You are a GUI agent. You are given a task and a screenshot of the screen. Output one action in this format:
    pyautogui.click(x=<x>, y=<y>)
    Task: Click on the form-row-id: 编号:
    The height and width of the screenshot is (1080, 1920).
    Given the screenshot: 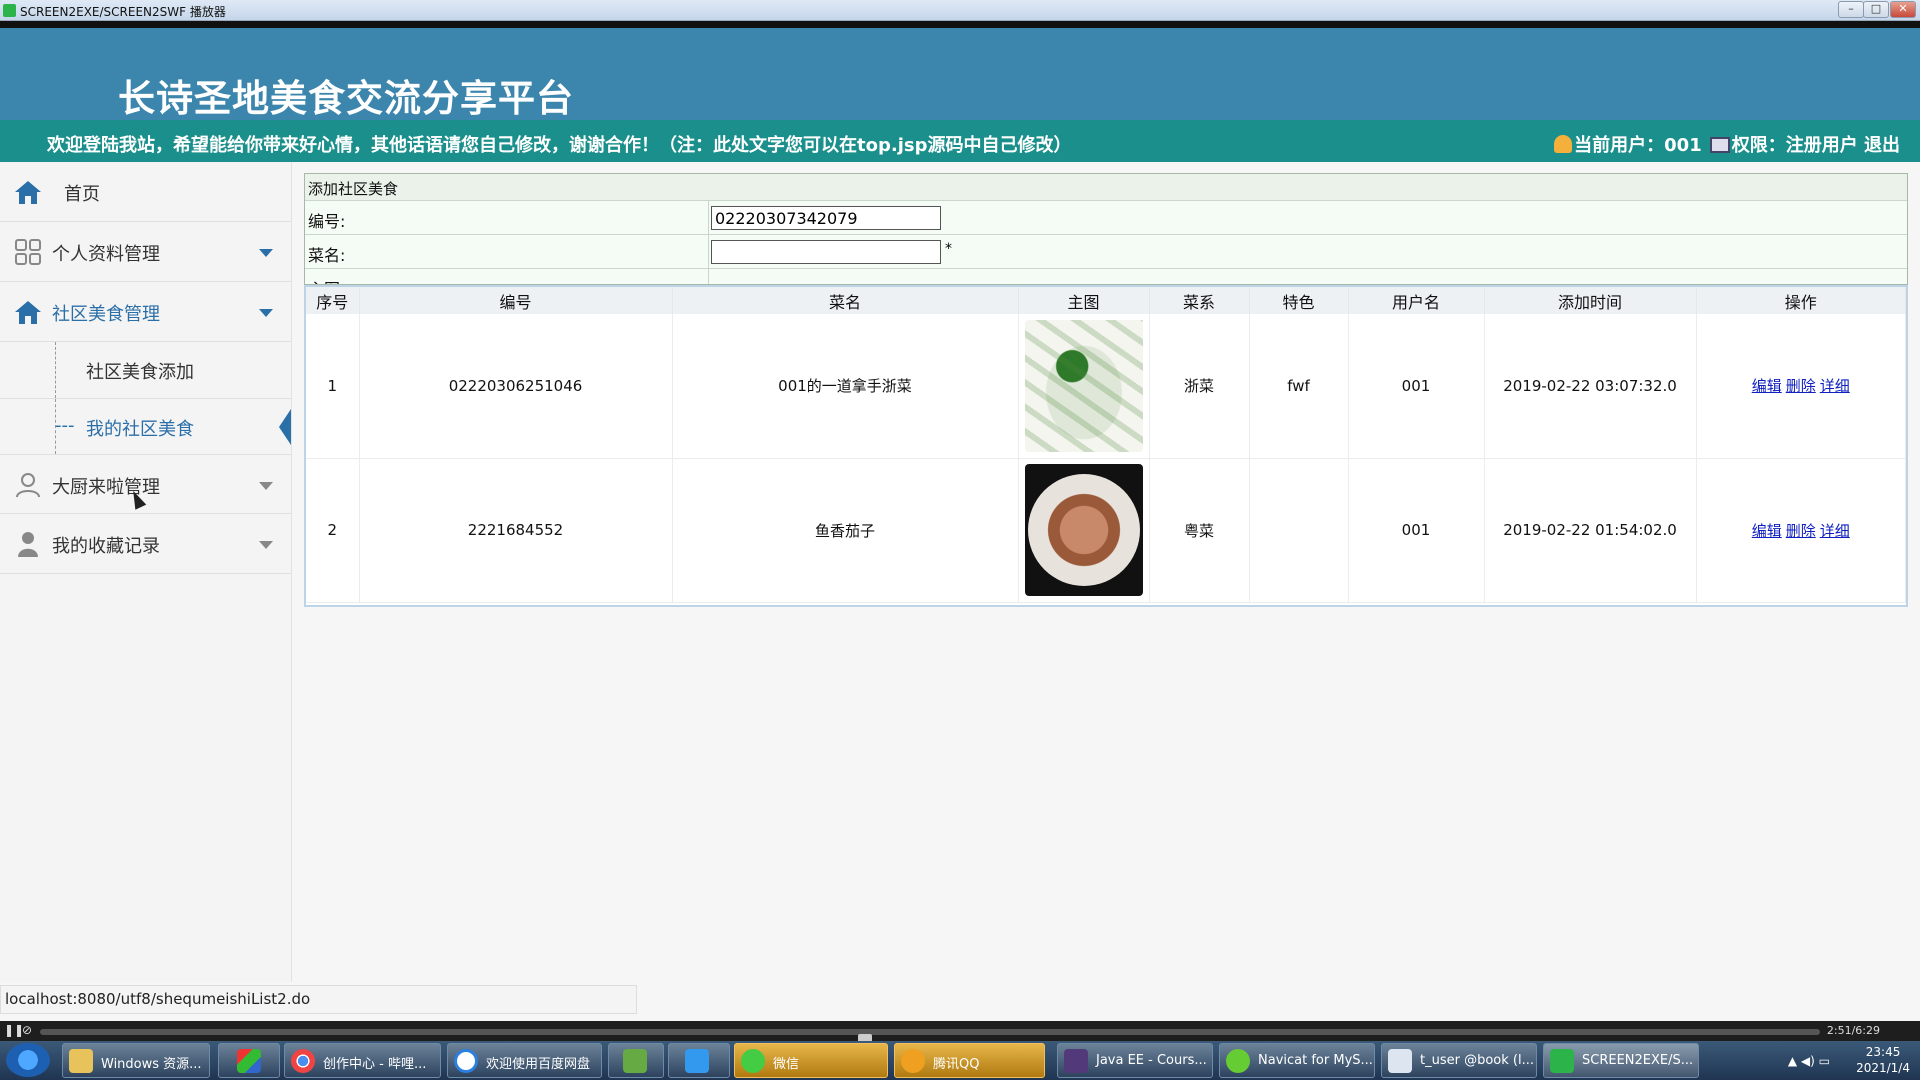 What is the action you would take?
    pyautogui.click(x=1106, y=218)
    